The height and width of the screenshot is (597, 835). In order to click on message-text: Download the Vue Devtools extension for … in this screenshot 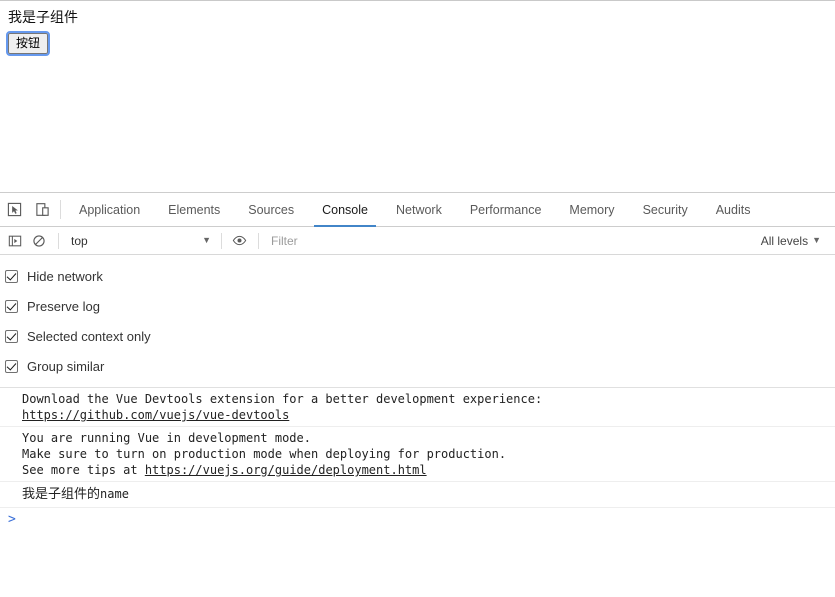, I will do `click(282, 399)`.